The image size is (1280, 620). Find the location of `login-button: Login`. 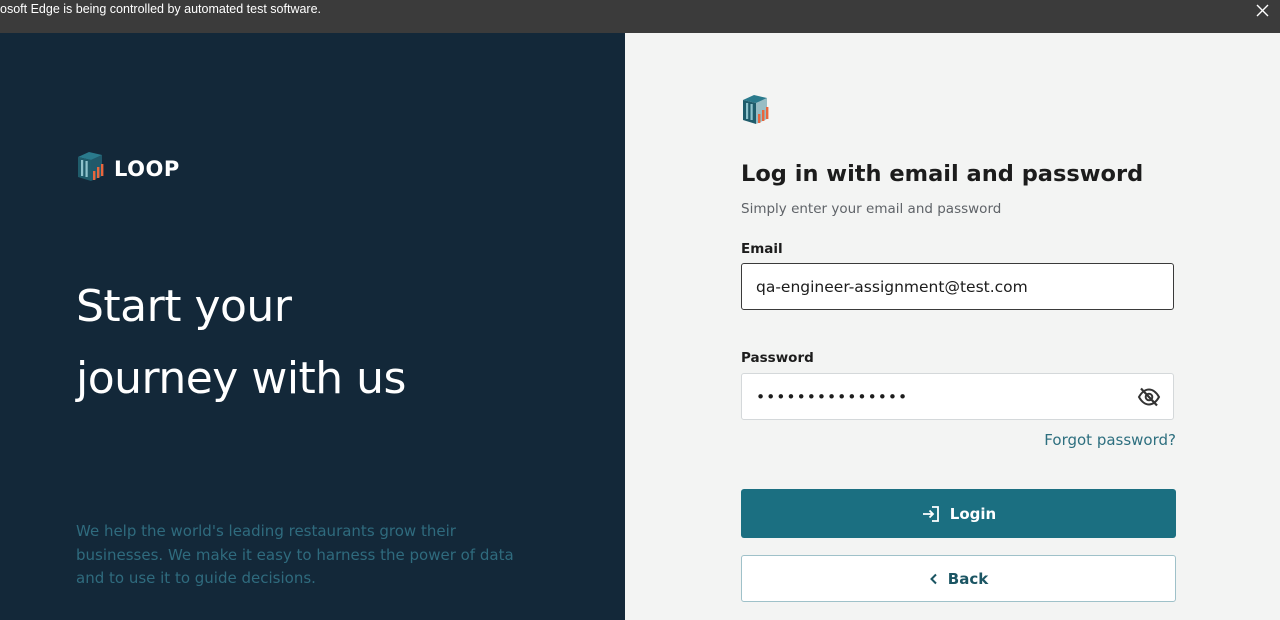

login-button: Login is located at coordinates (958, 513).